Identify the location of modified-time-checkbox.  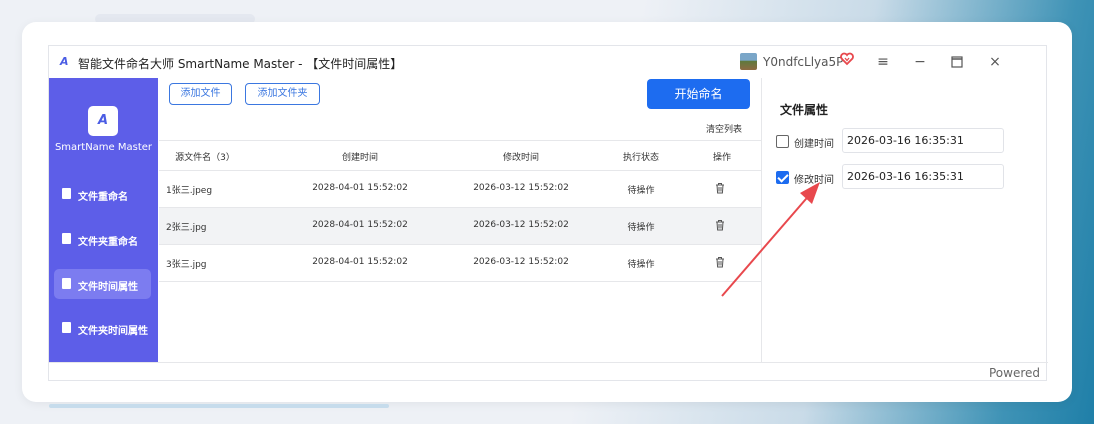
(782, 177).